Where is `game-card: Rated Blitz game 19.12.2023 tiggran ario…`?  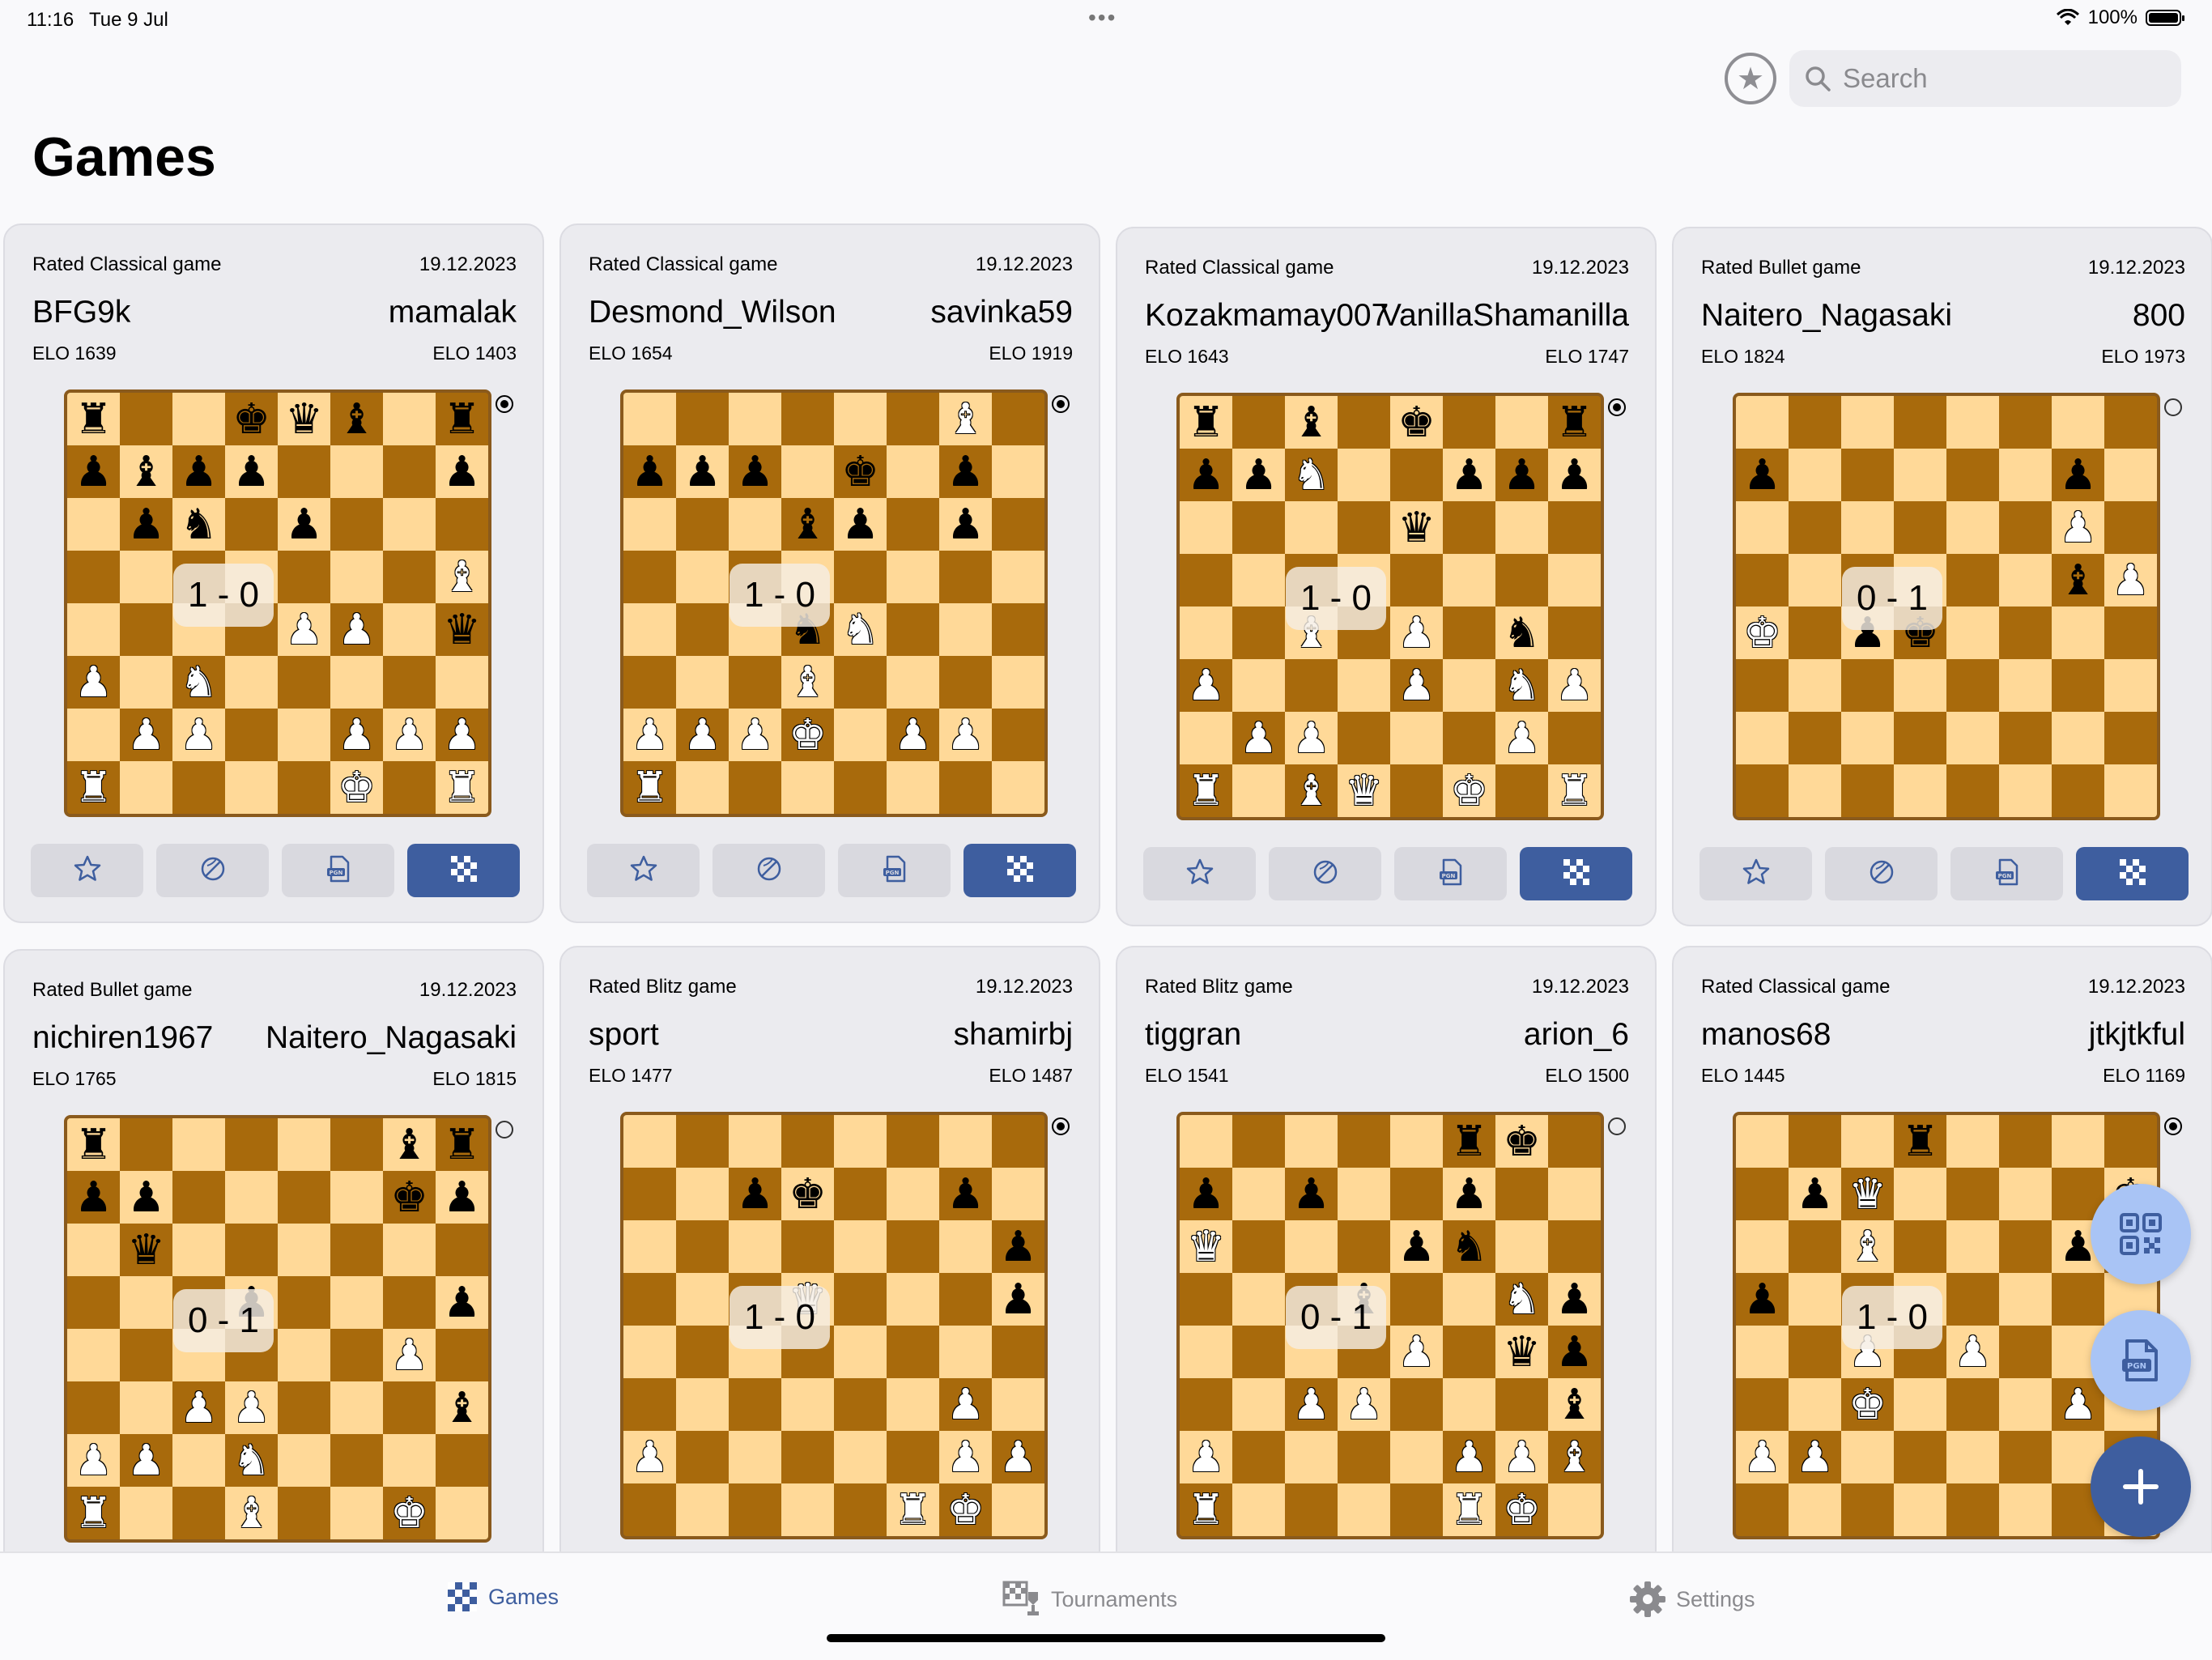 game-card: Rated Blitz game 19.12.2023 tiggran ario… is located at coordinates (1387, 1296).